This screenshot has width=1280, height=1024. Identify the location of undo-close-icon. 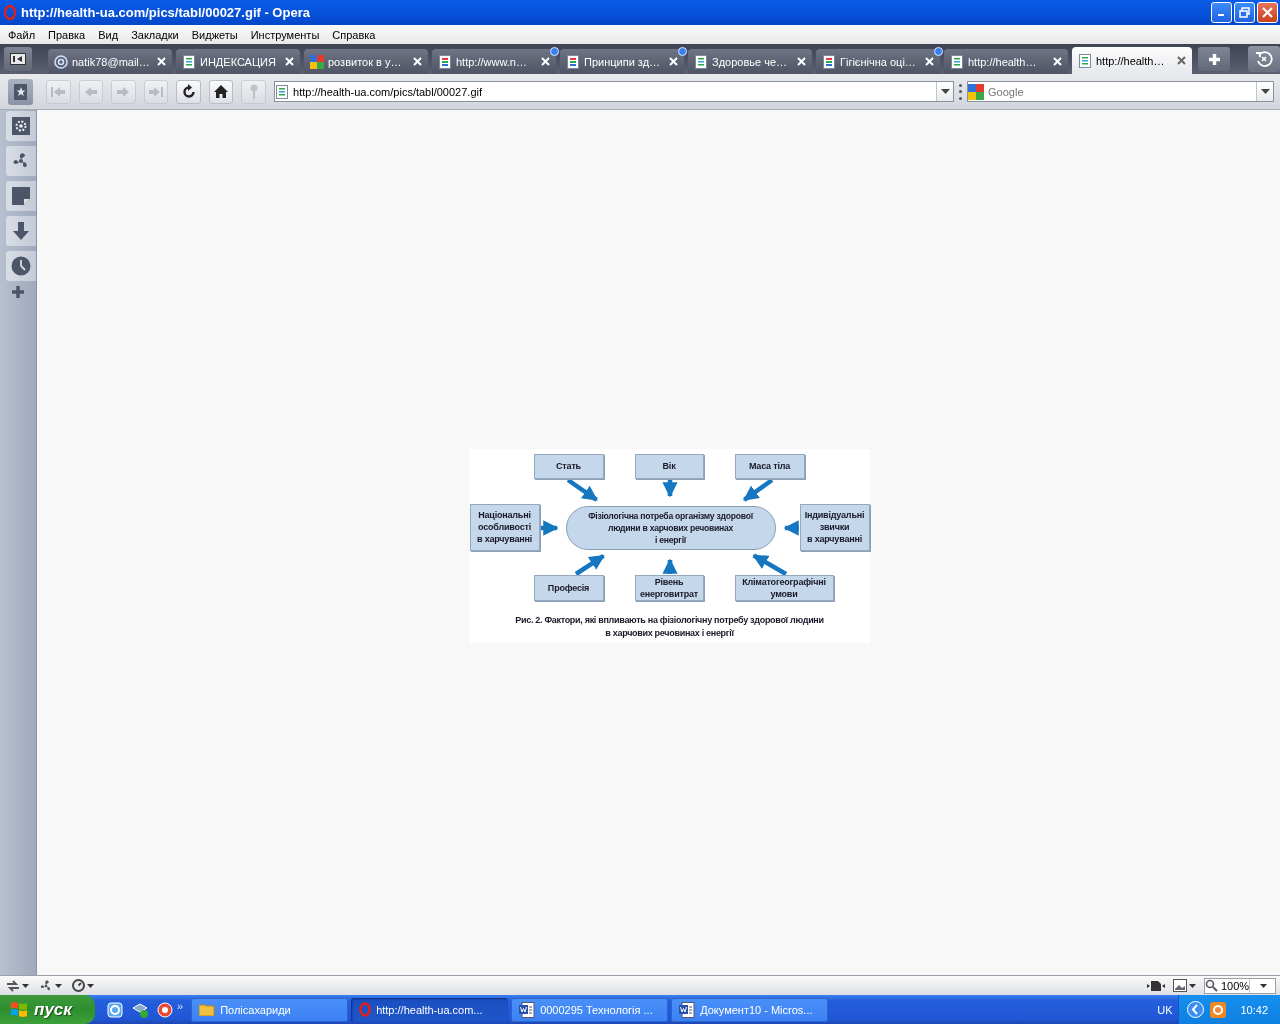
(1264, 59).